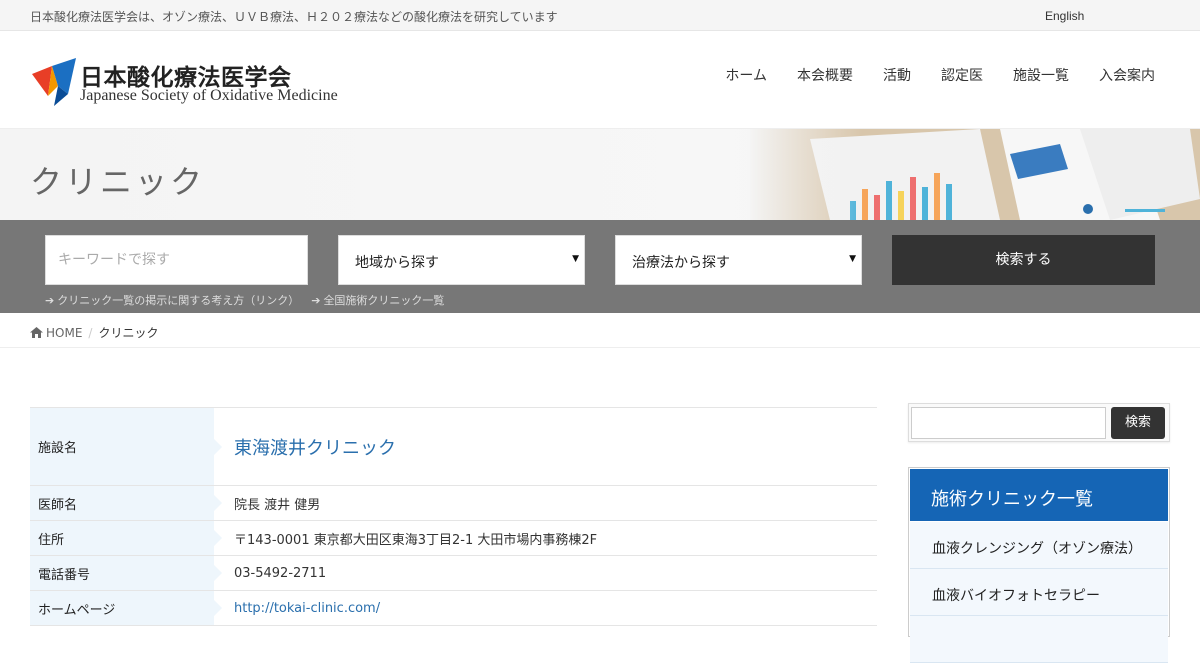 The image size is (1200, 663). Describe the element at coordinates (1039, 592) in the screenshot. I see `list-item: 血液バイオフォトセラピー` at that location.